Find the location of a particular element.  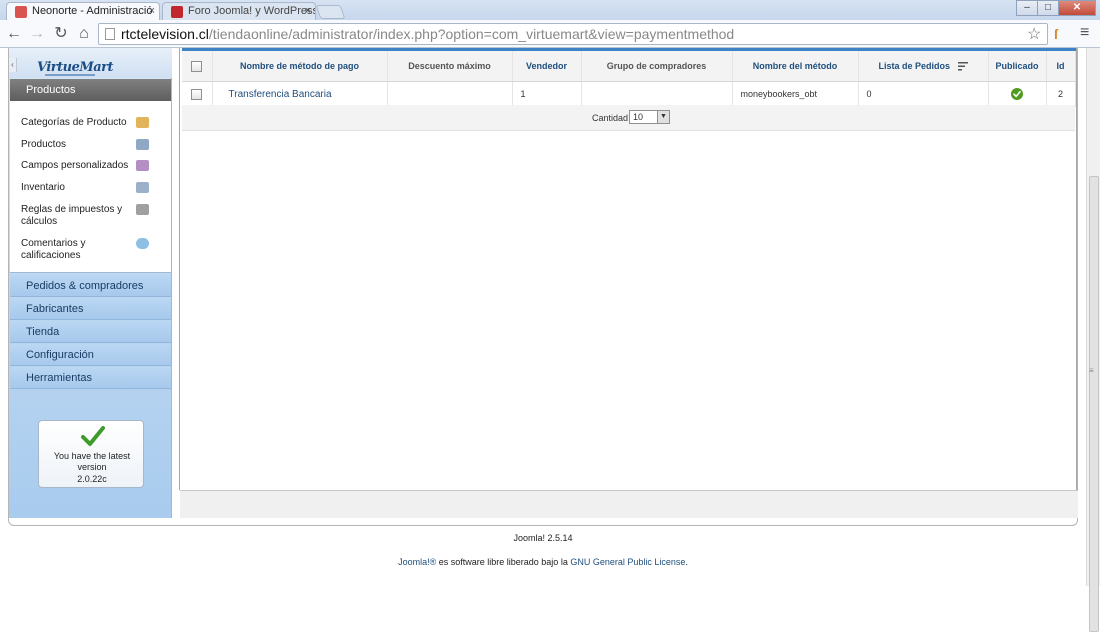

scrollbar-grip-icon: ≡ is located at coordinates (1091, 370).